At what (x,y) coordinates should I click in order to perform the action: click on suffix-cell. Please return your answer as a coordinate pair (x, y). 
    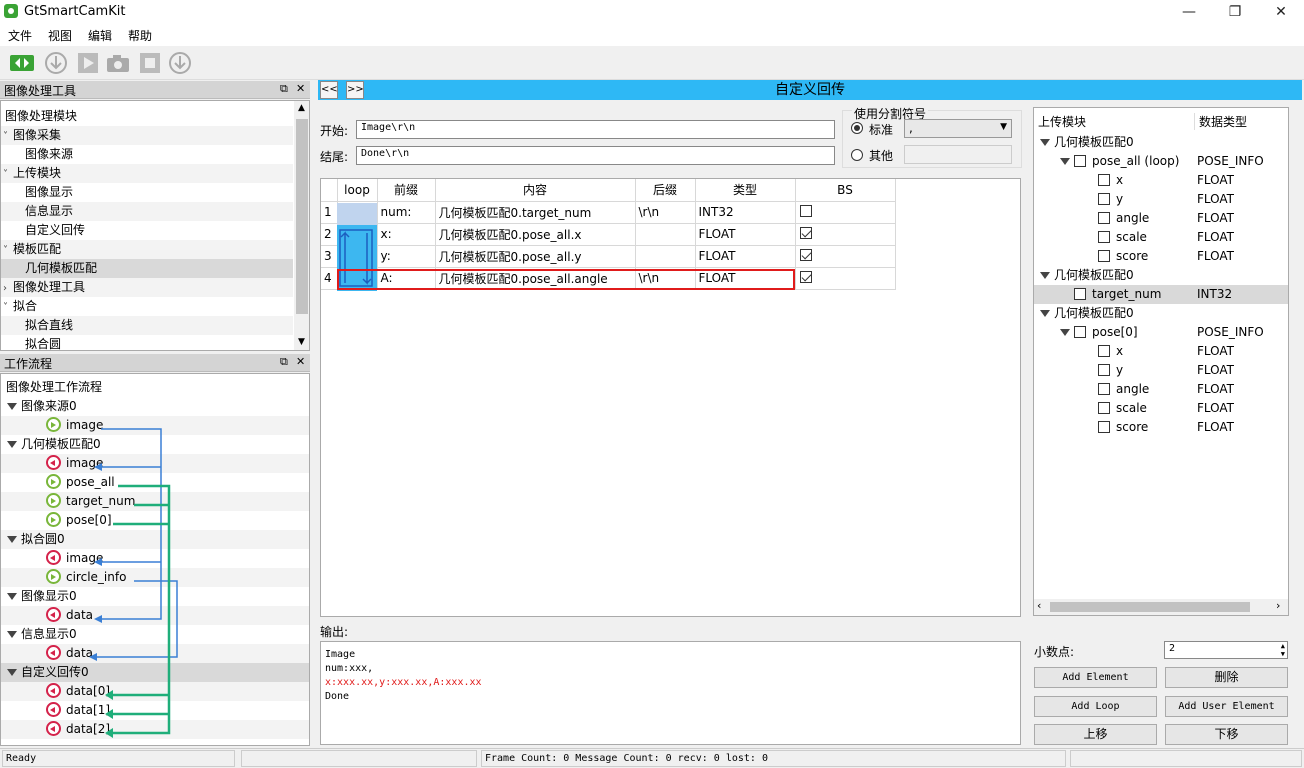
    Looking at the image, I should click on (665, 256).